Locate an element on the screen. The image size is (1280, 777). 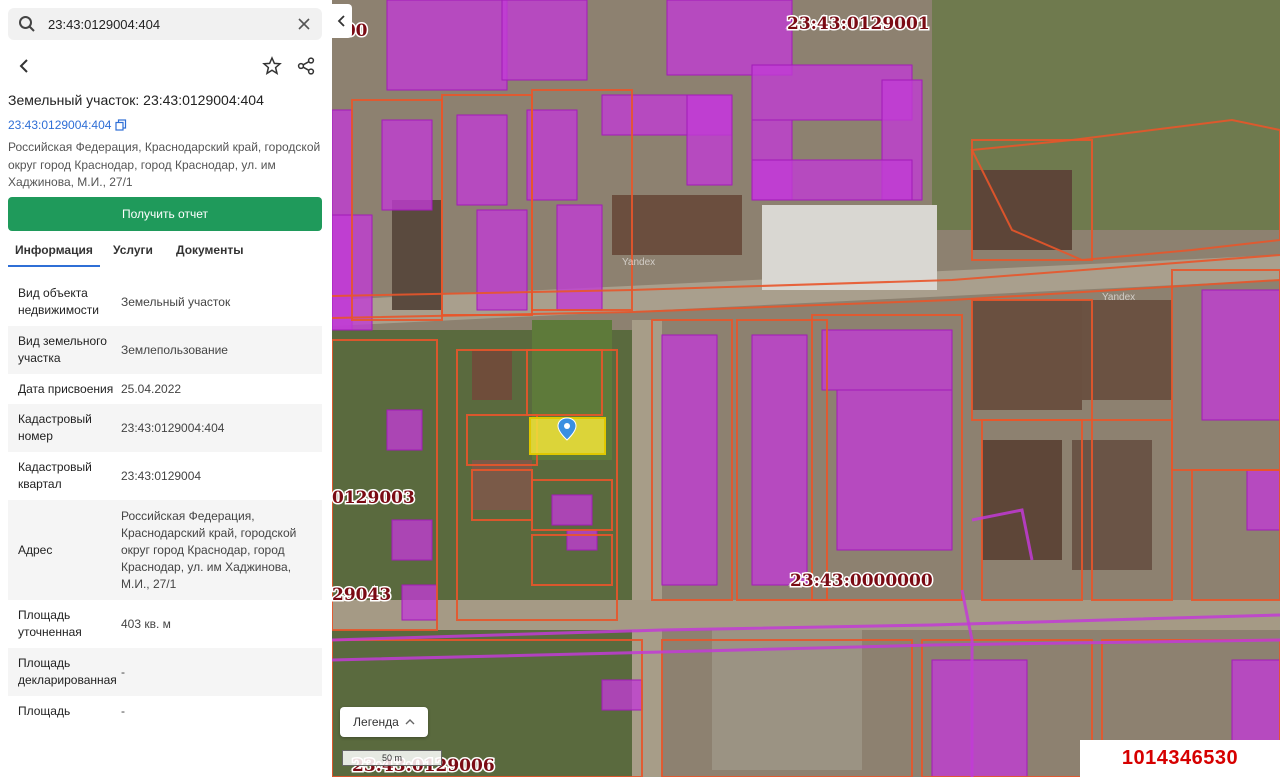
info-value: 25.04.2022 is located at coordinates (151, 388).